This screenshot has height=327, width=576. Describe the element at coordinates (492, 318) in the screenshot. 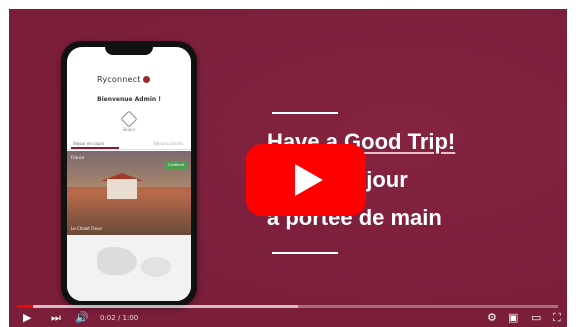

I see `settings-gear-icon: ⚙` at that location.